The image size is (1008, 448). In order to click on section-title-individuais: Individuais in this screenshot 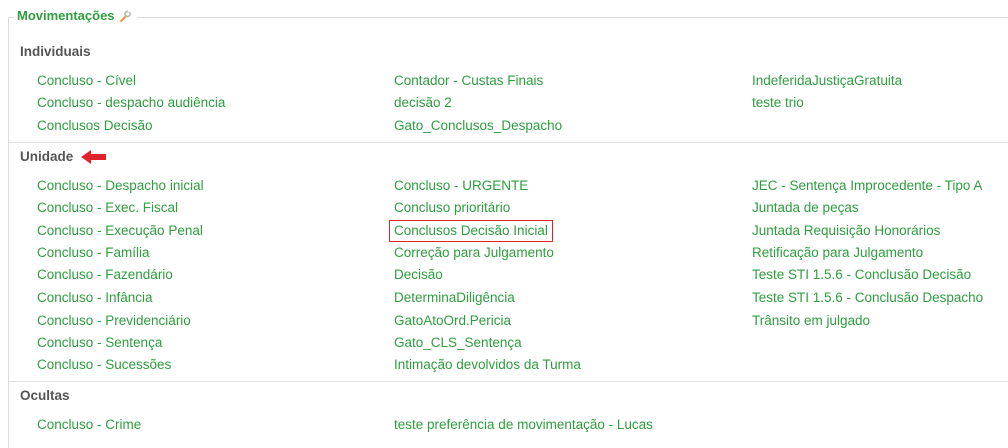, I will do `click(55, 51)`.